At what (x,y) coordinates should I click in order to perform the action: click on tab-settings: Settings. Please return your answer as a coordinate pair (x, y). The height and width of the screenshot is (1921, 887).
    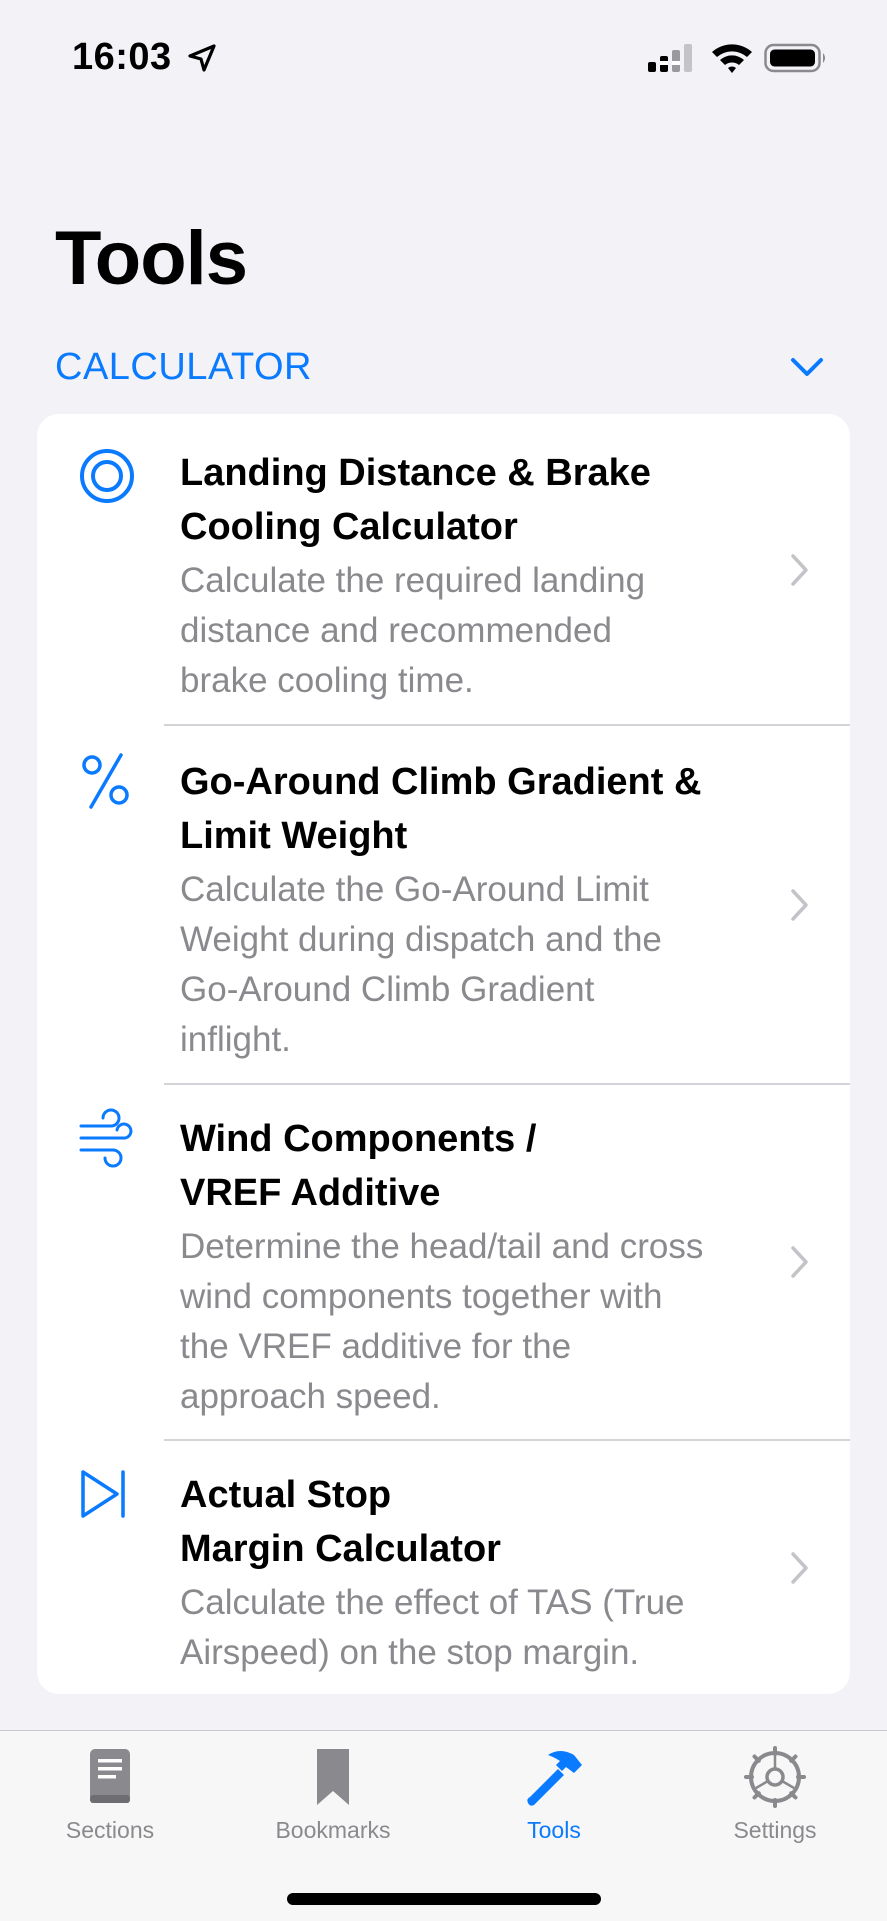
    Looking at the image, I should click on (775, 1800).